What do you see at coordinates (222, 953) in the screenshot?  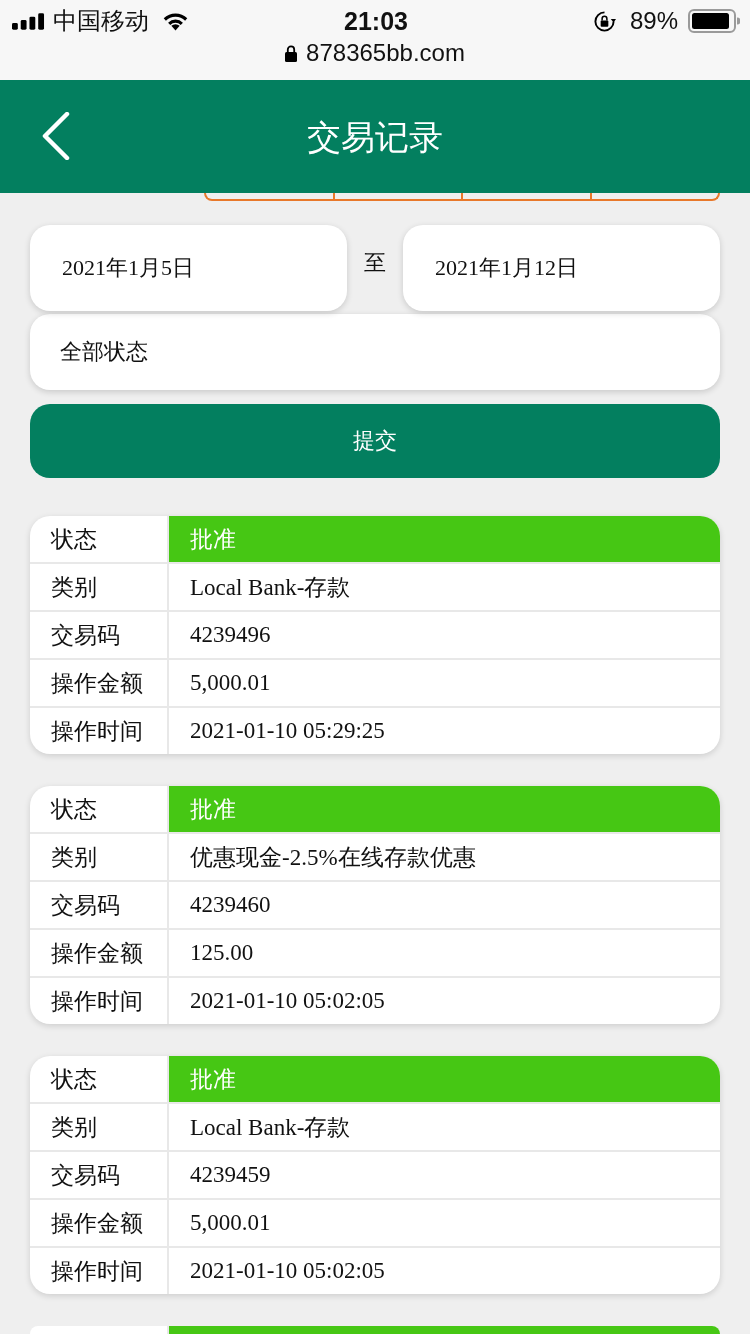 I see `field-value: 125.00` at bounding box center [222, 953].